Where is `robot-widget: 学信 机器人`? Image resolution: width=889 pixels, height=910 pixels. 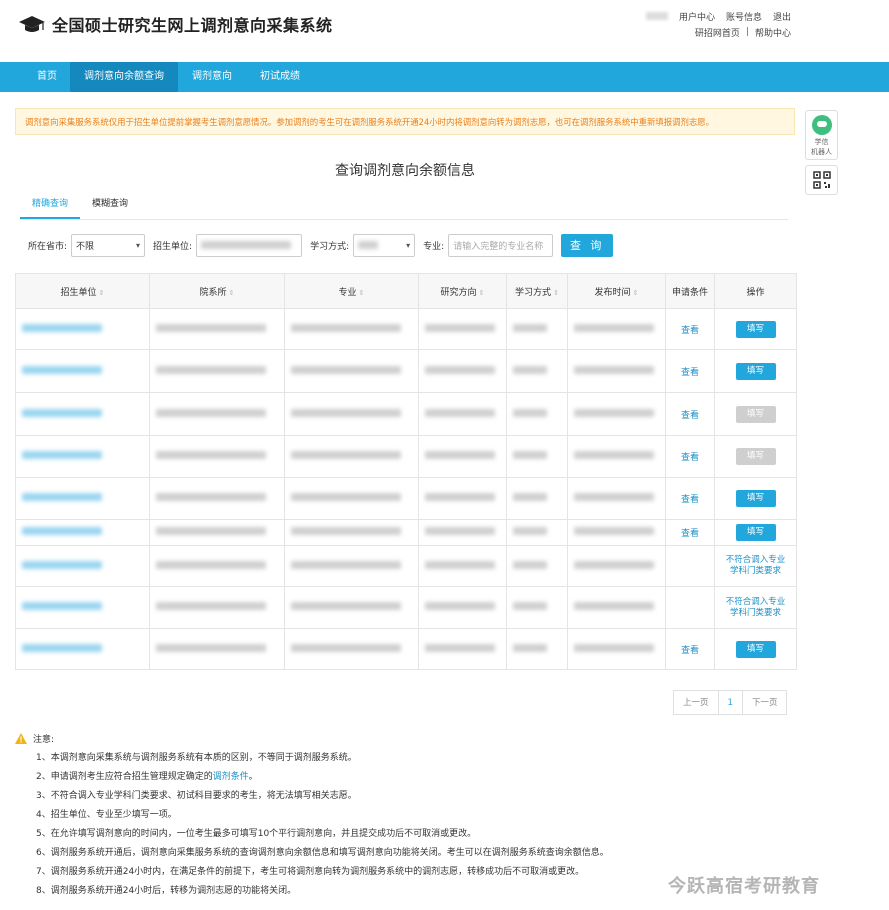 robot-widget: 学信 机器人 is located at coordinates (821, 135).